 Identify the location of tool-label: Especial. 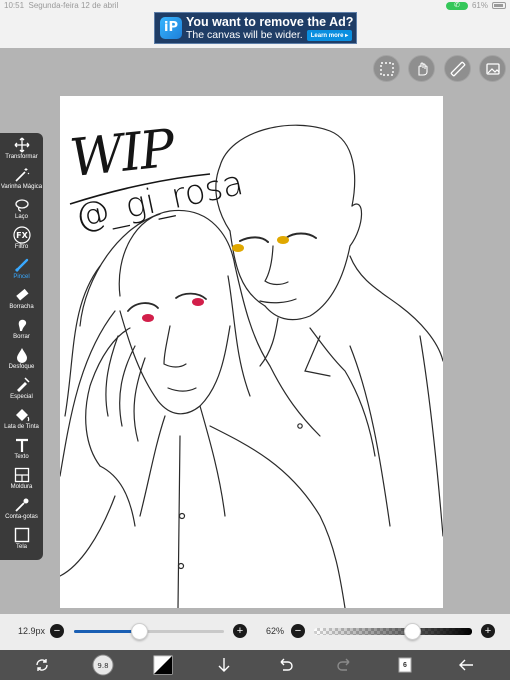
(21, 397).